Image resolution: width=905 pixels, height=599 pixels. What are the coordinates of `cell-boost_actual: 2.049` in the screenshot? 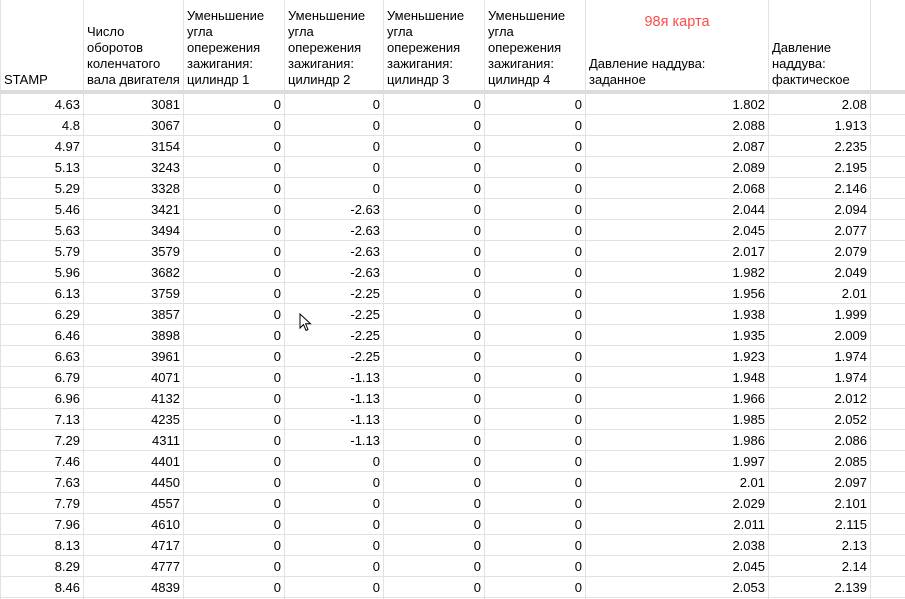 It's located at (819, 272).